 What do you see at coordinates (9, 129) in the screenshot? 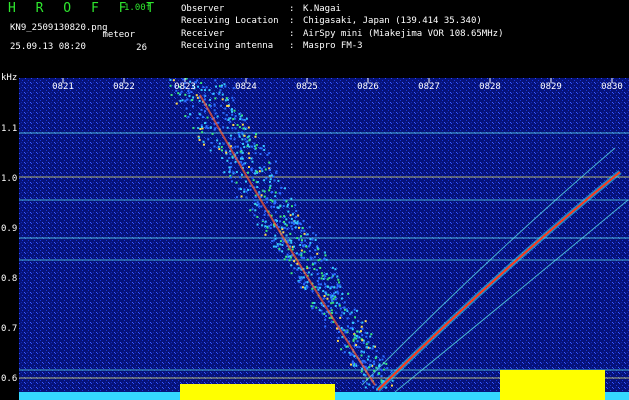
I see `y-tick-label: 1.1` at bounding box center [9, 129].